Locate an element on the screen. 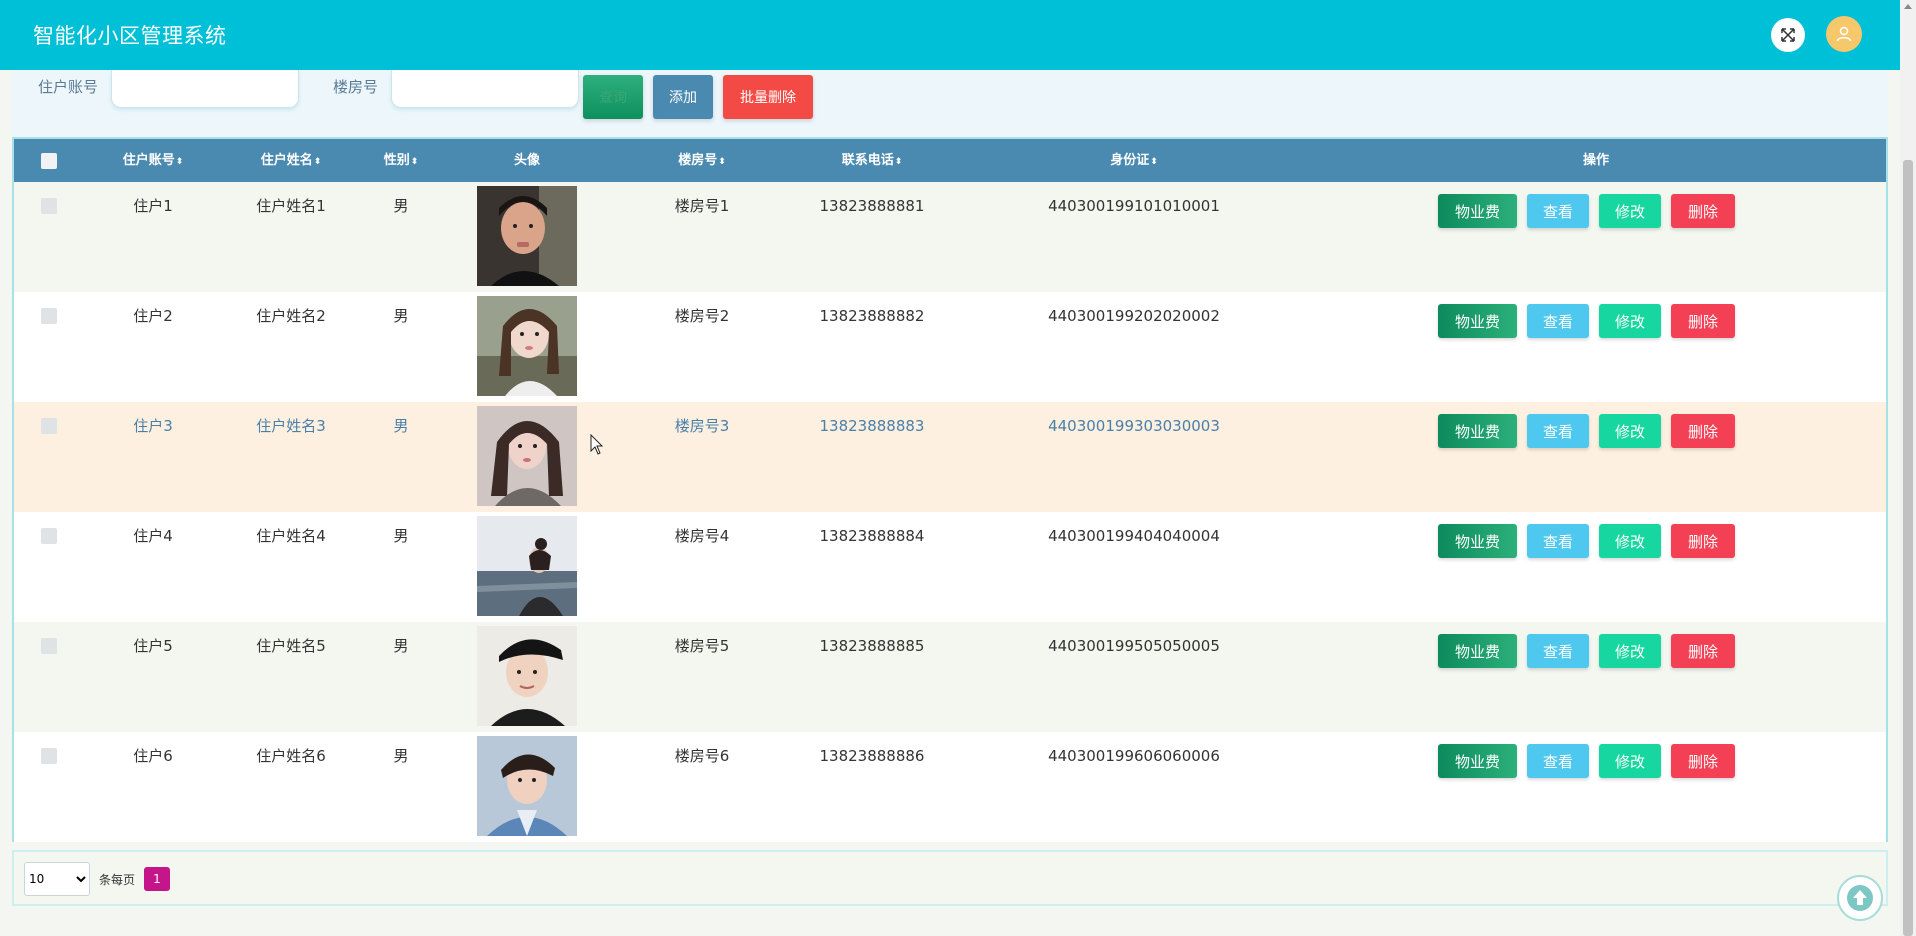 This screenshot has width=1916, height=936. header-avatar: 头像 is located at coordinates (526, 160).